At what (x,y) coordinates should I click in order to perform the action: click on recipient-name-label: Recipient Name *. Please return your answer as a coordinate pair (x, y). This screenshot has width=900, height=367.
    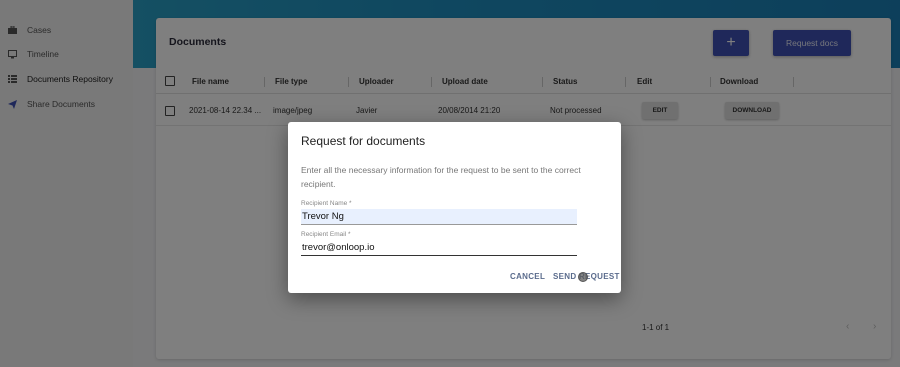
    Looking at the image, I should click on (326, 203).